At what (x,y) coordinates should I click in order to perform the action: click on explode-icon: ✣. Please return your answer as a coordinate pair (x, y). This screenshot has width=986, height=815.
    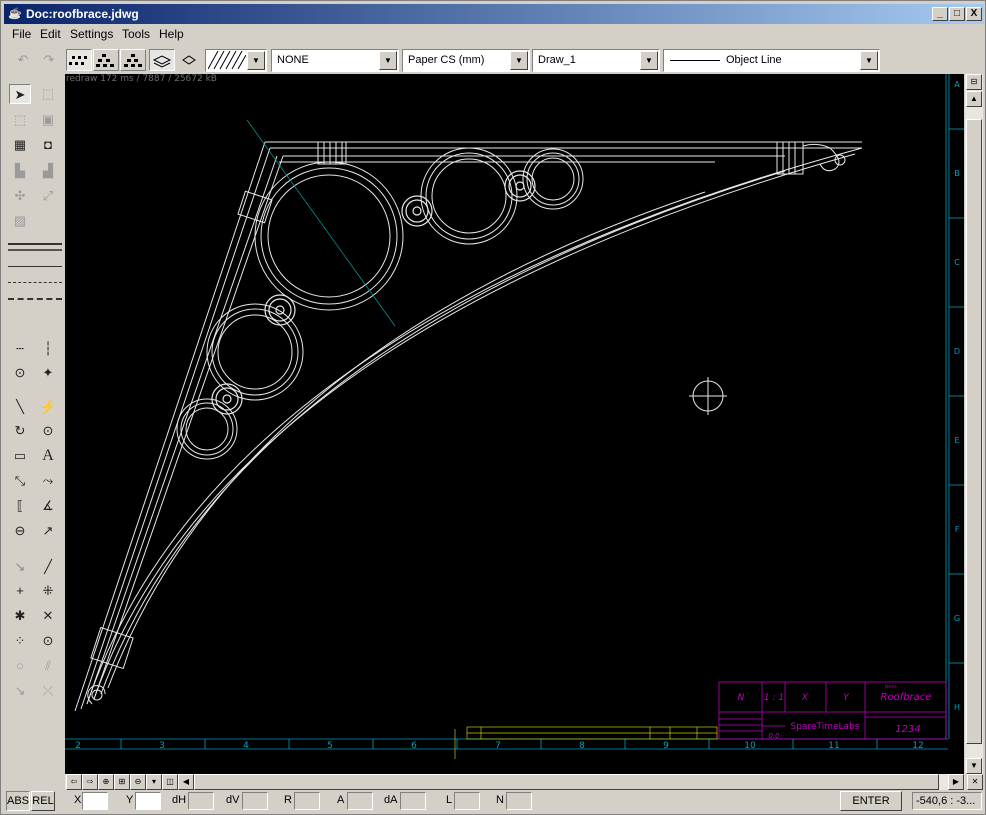
    Looking at the image, I should click on (20, 196).